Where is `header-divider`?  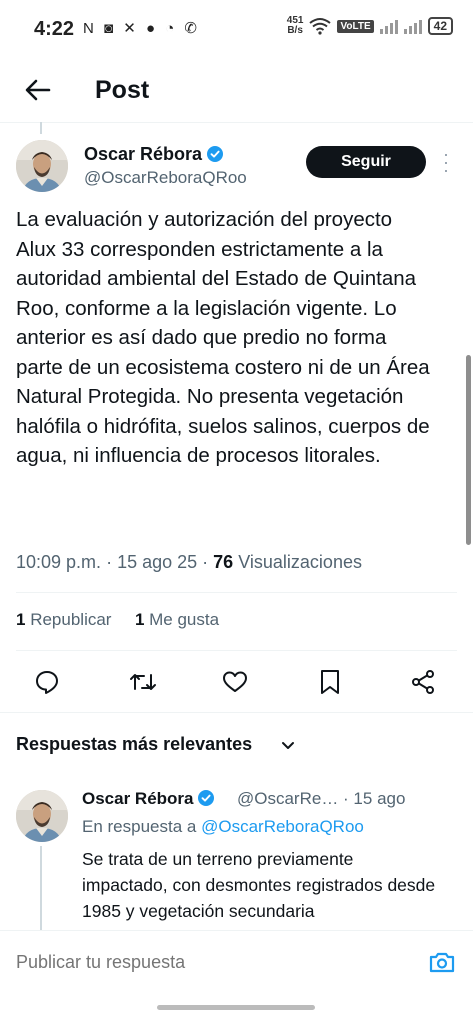
header-divider is located at coordinates (236, 122).